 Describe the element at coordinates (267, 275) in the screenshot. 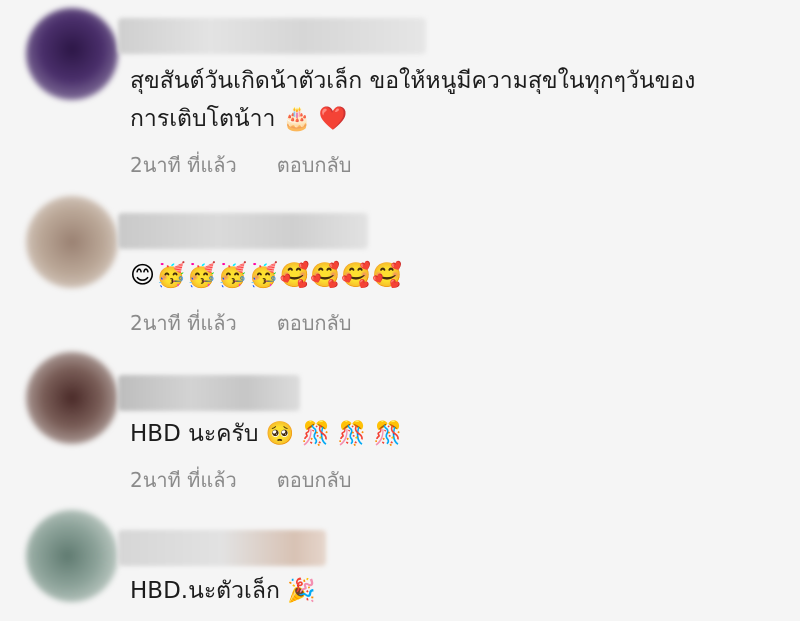

I see `comment-emojis: 😊🥳🥳🥳🥳🥰🥰🥰🥰` at that location.